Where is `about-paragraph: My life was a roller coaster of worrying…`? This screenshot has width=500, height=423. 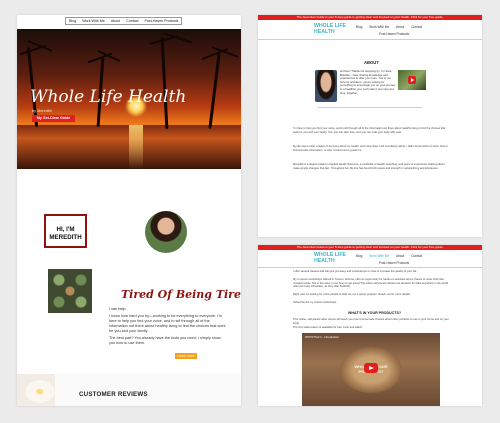
about-paragraph: My life was a roller coaster of worrying… is located at coordinates (370, 148).